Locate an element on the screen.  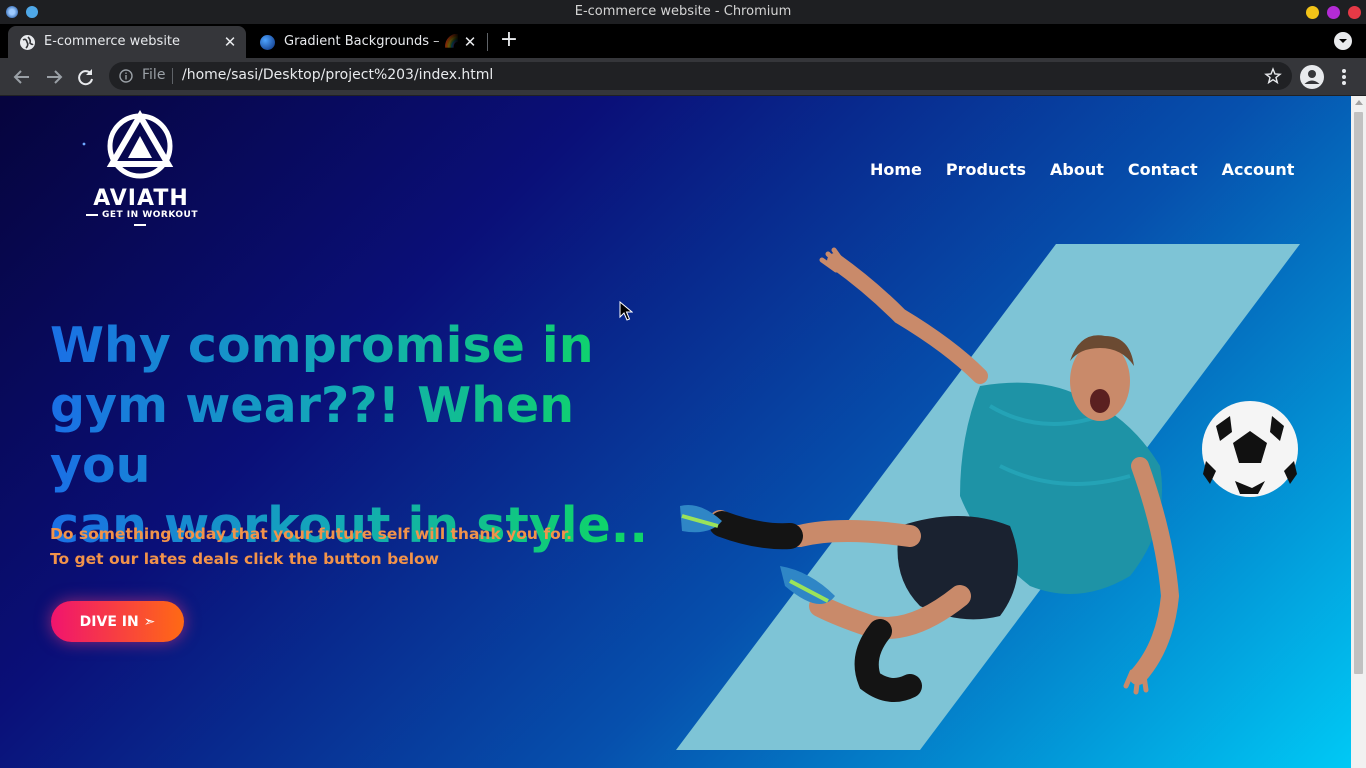
site-logo: AVIATH GET IN WORKOUT is located at coordinates (140, 165).